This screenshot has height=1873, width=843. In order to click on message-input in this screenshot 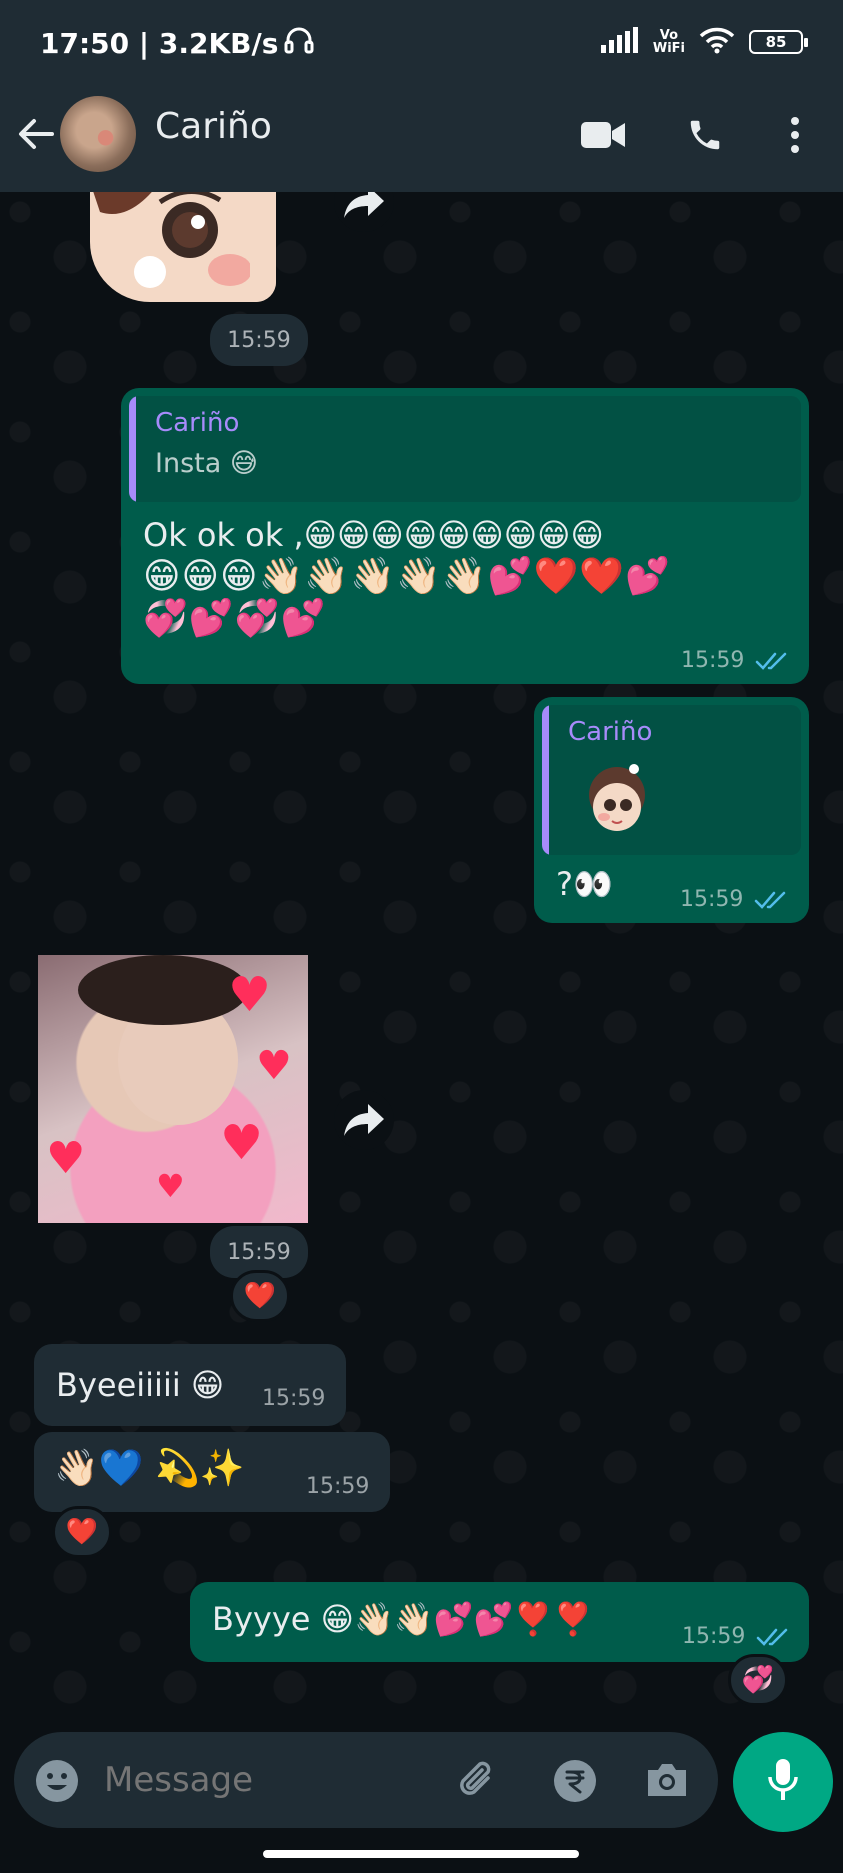, I will do `click(269, 1780)`.